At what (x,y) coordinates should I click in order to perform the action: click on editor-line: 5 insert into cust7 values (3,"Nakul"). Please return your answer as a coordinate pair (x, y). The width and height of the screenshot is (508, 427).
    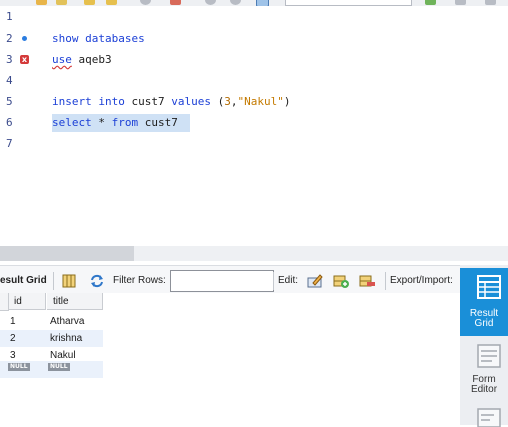
    Looking at the image, I should click on (254, 102).